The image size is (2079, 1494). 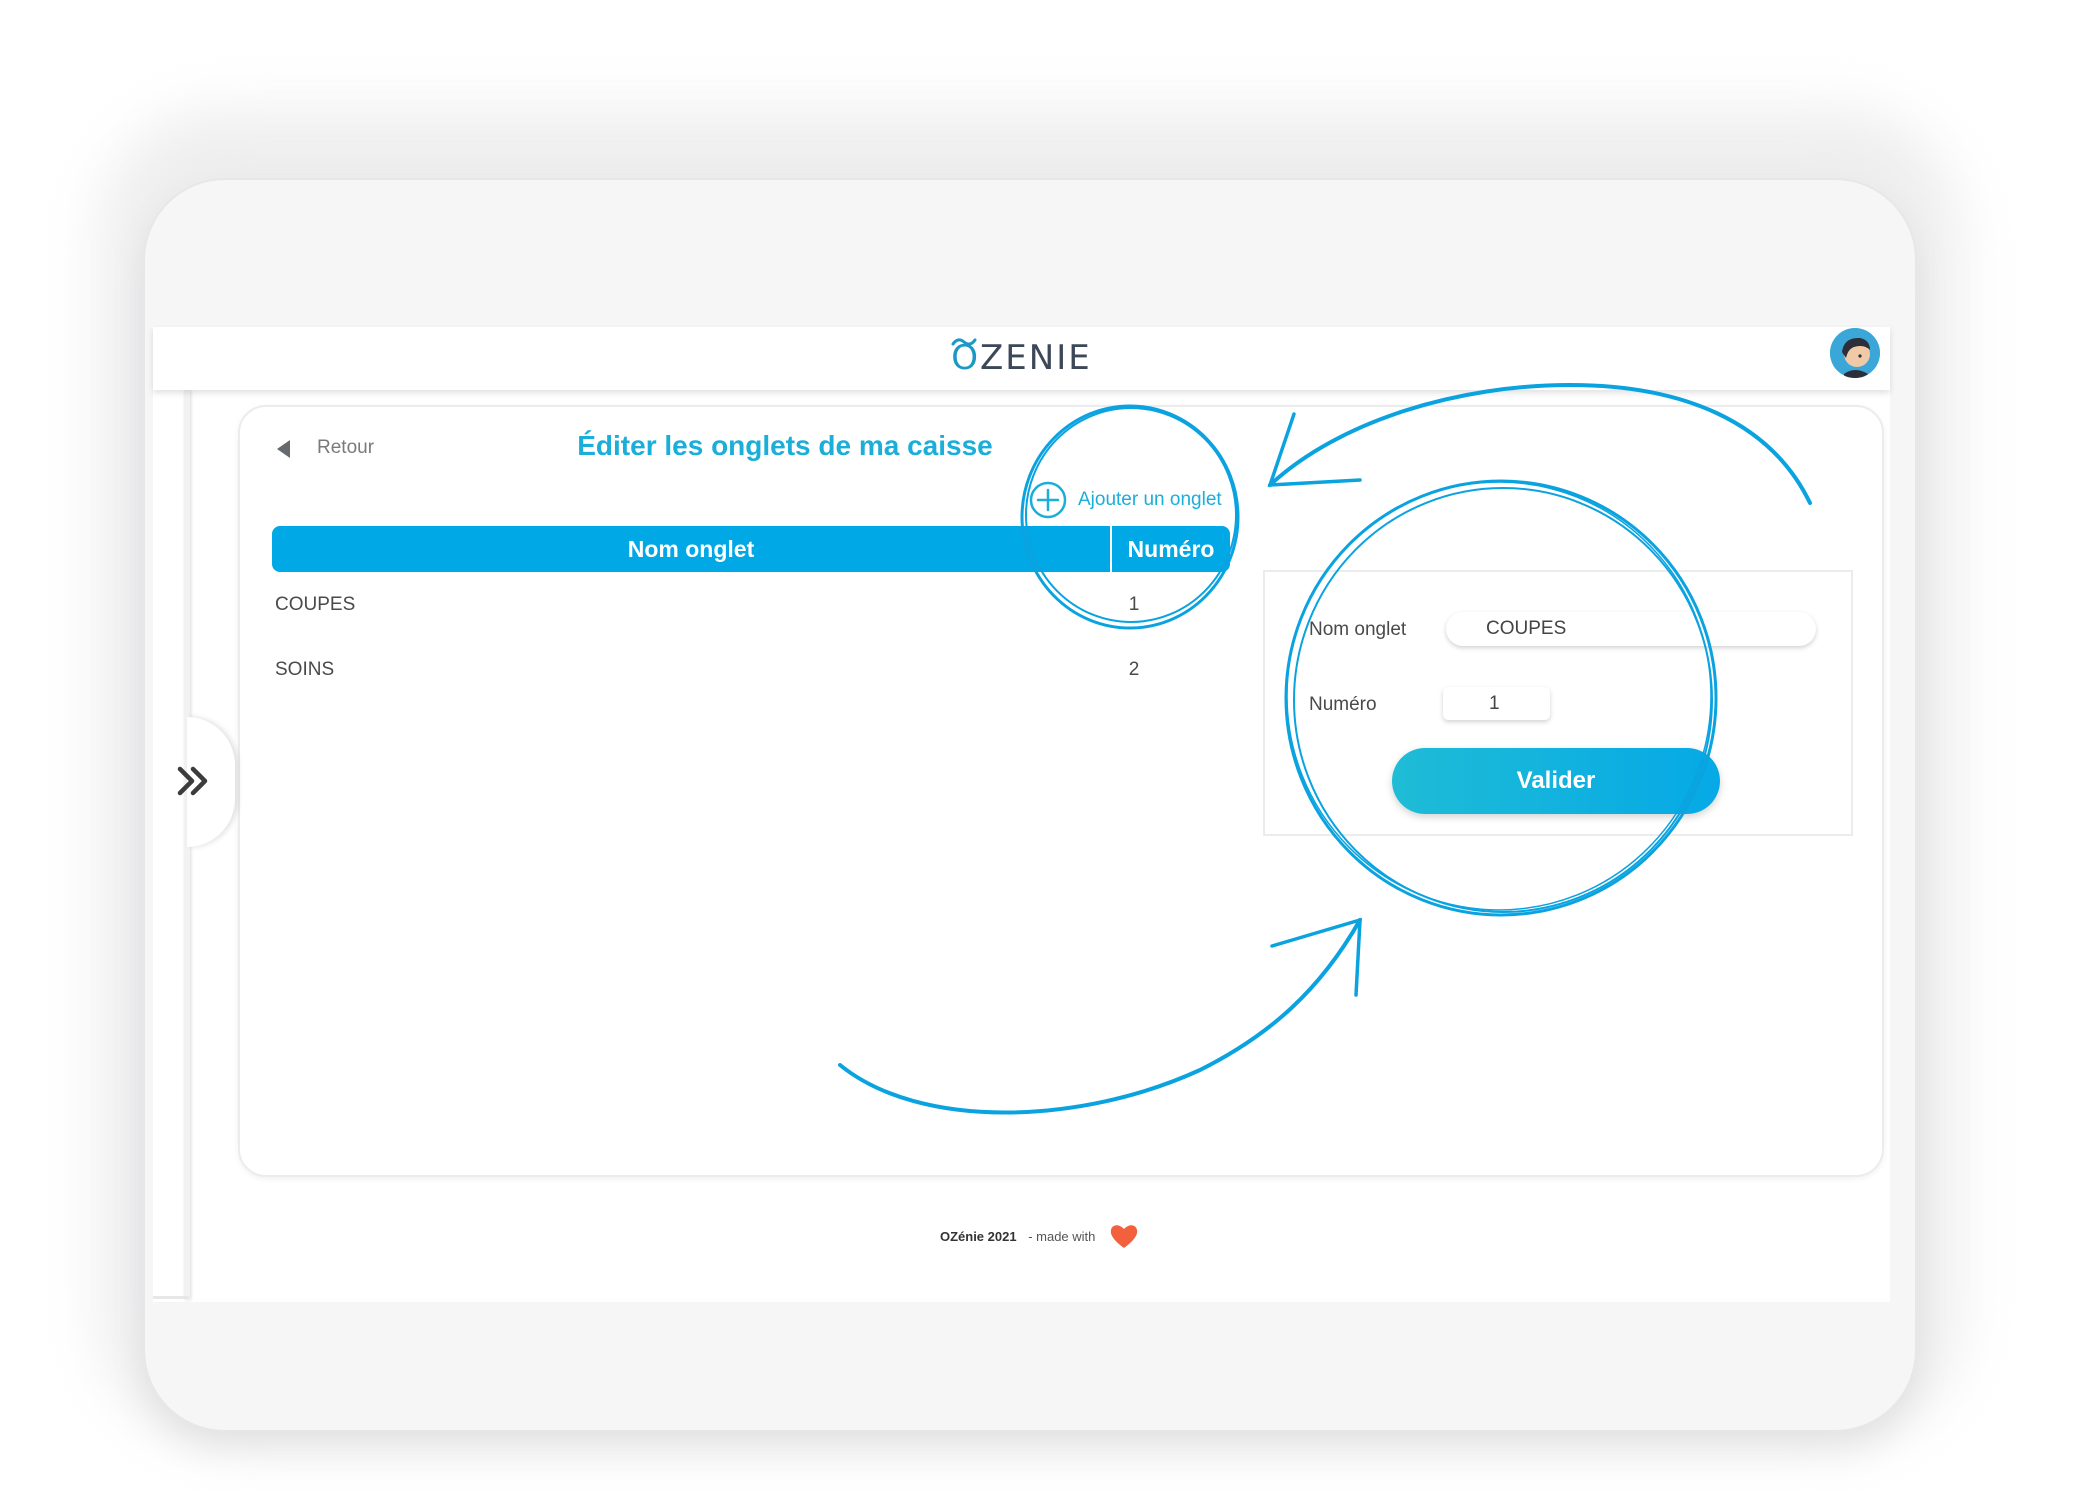 What do you see at coordinates (1343, 704) in the screenshot?
I see `number-field-label: Numéro` at bounding box center [1343, 704].